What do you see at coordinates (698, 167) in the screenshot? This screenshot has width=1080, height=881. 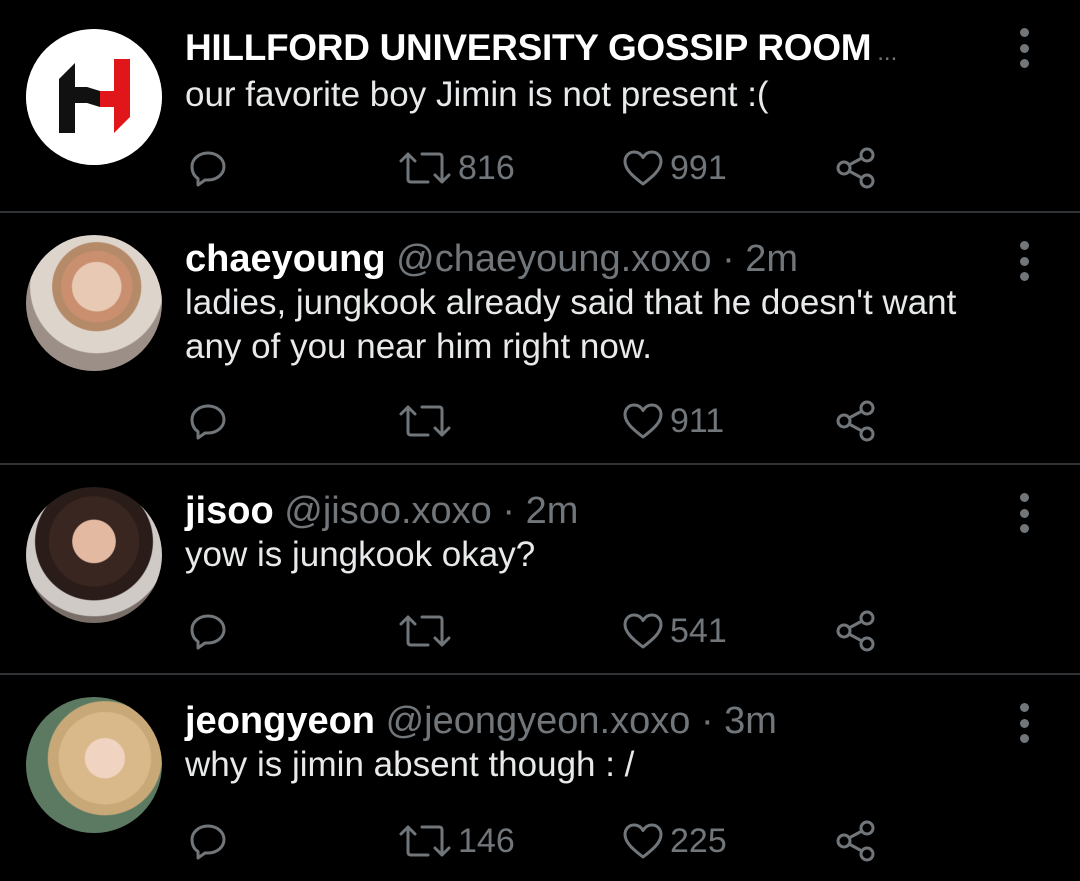 I see `like-count: 991` at bounding box center [698, 167].